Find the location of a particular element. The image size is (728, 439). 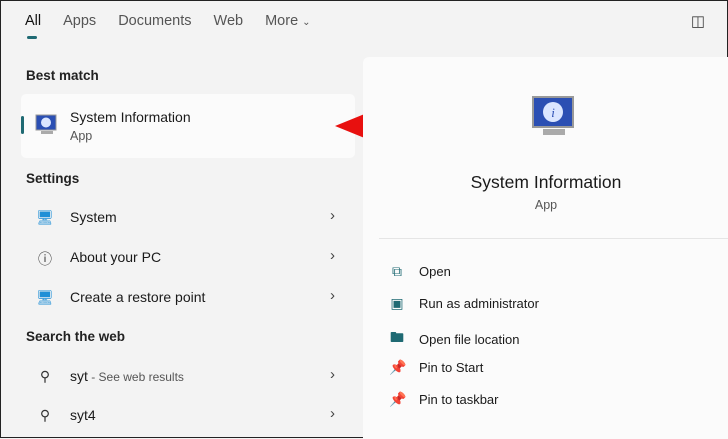

best-match-result: System Information App is located at coordinates (188, 126).